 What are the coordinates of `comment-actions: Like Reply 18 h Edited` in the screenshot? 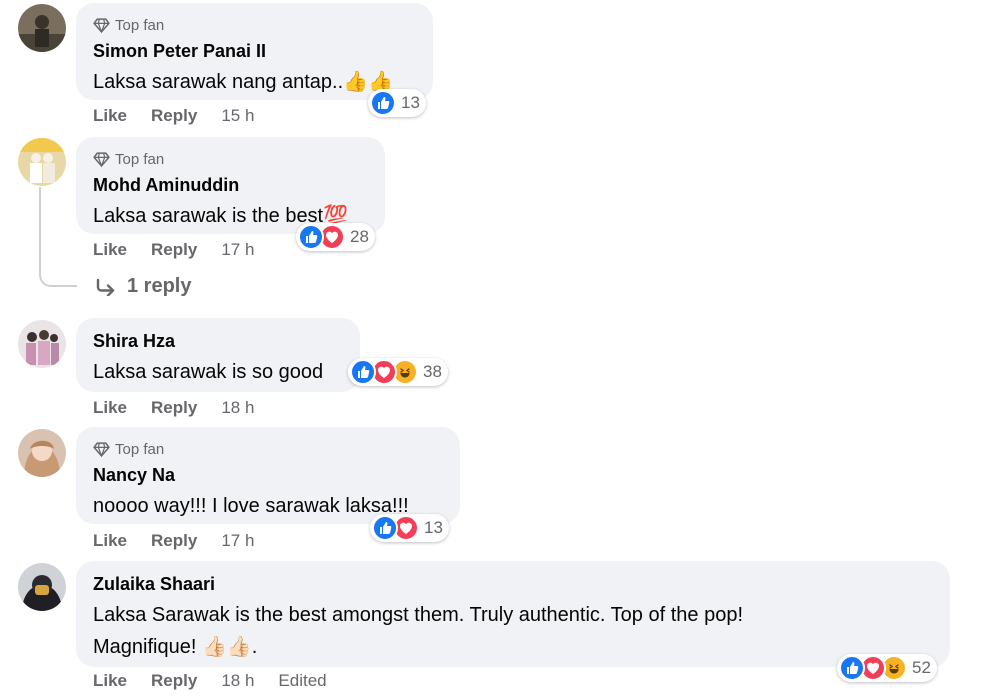 It's located at (210, 681).